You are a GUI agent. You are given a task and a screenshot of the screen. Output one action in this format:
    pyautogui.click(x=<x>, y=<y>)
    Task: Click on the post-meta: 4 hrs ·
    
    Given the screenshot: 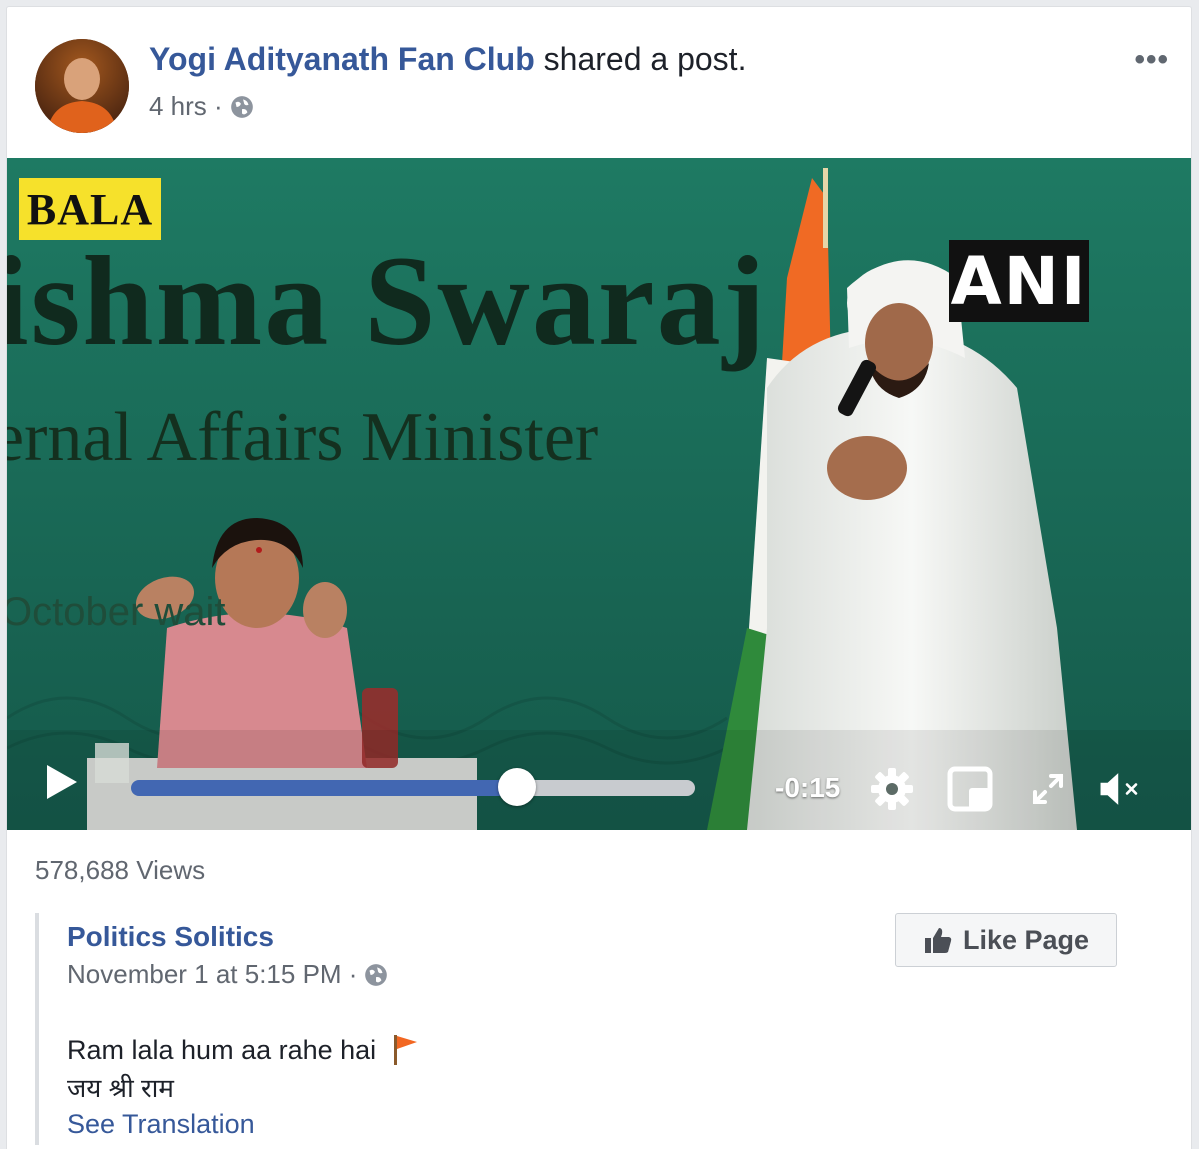 What is the action you would take?
    pyautogui.click(x=202, y=106)
    